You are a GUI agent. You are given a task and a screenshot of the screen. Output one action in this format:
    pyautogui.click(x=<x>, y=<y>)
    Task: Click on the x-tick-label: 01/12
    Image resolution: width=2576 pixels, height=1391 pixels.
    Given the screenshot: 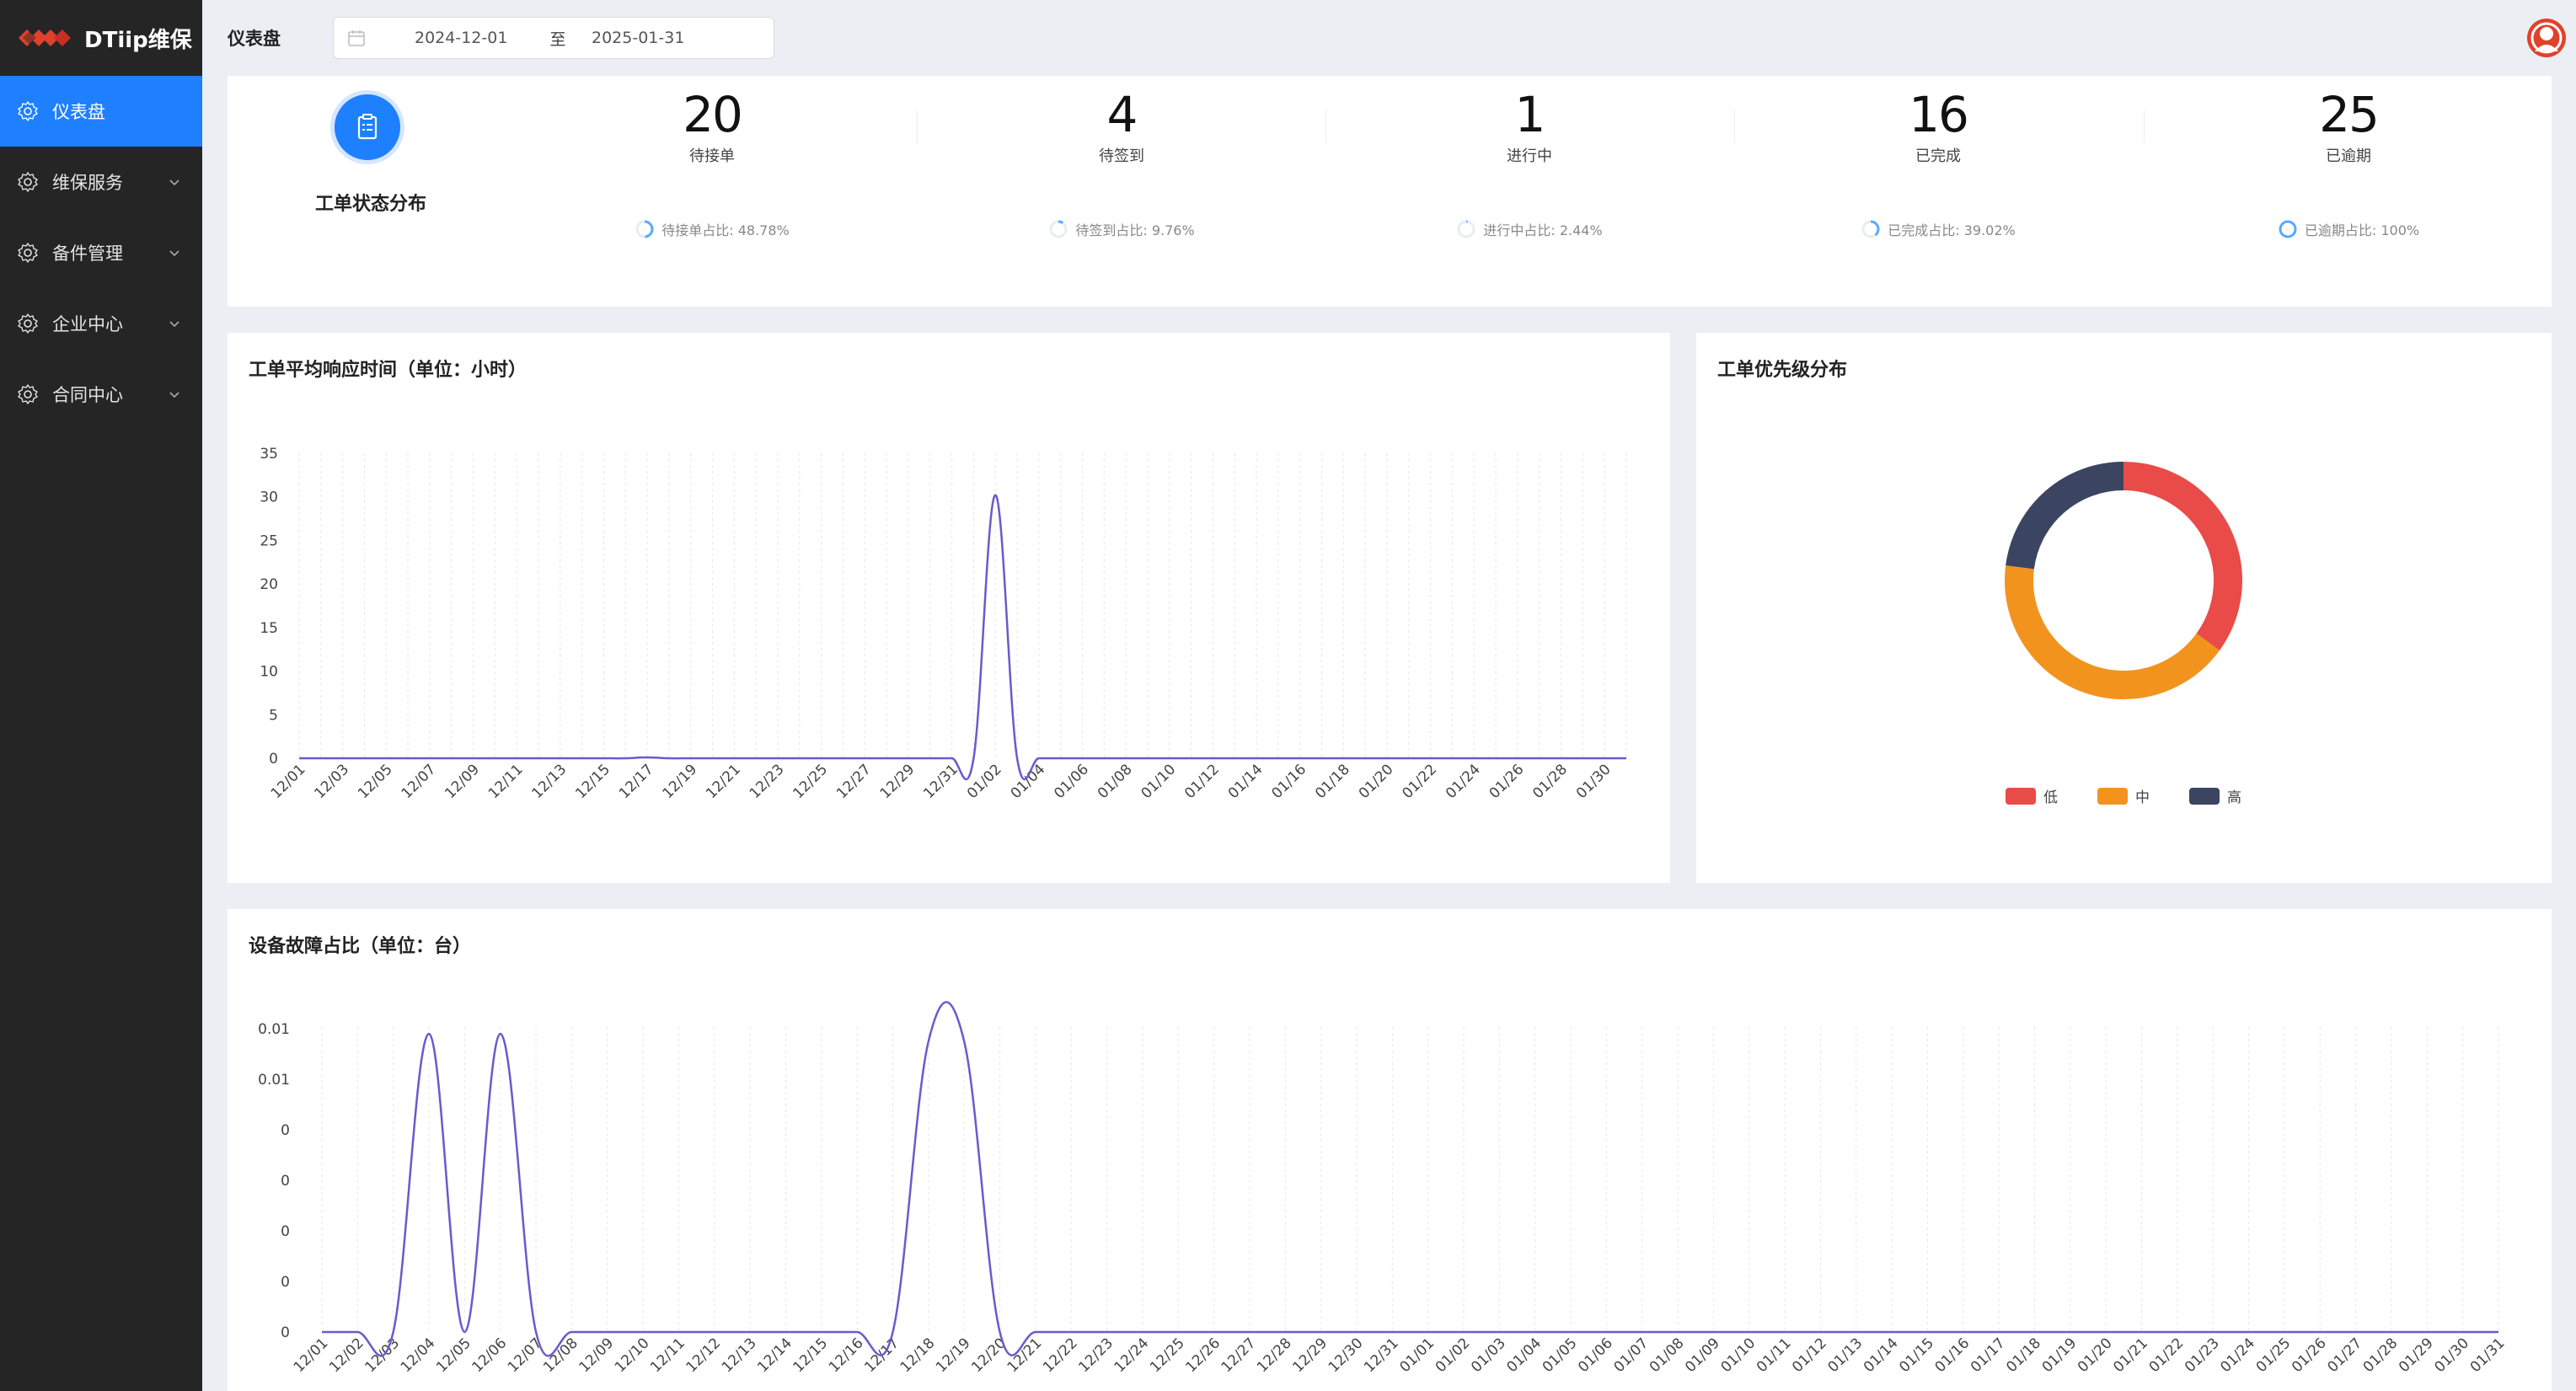 What is the action you would take?
    pyautogui.click(x=1202, y=781)
    